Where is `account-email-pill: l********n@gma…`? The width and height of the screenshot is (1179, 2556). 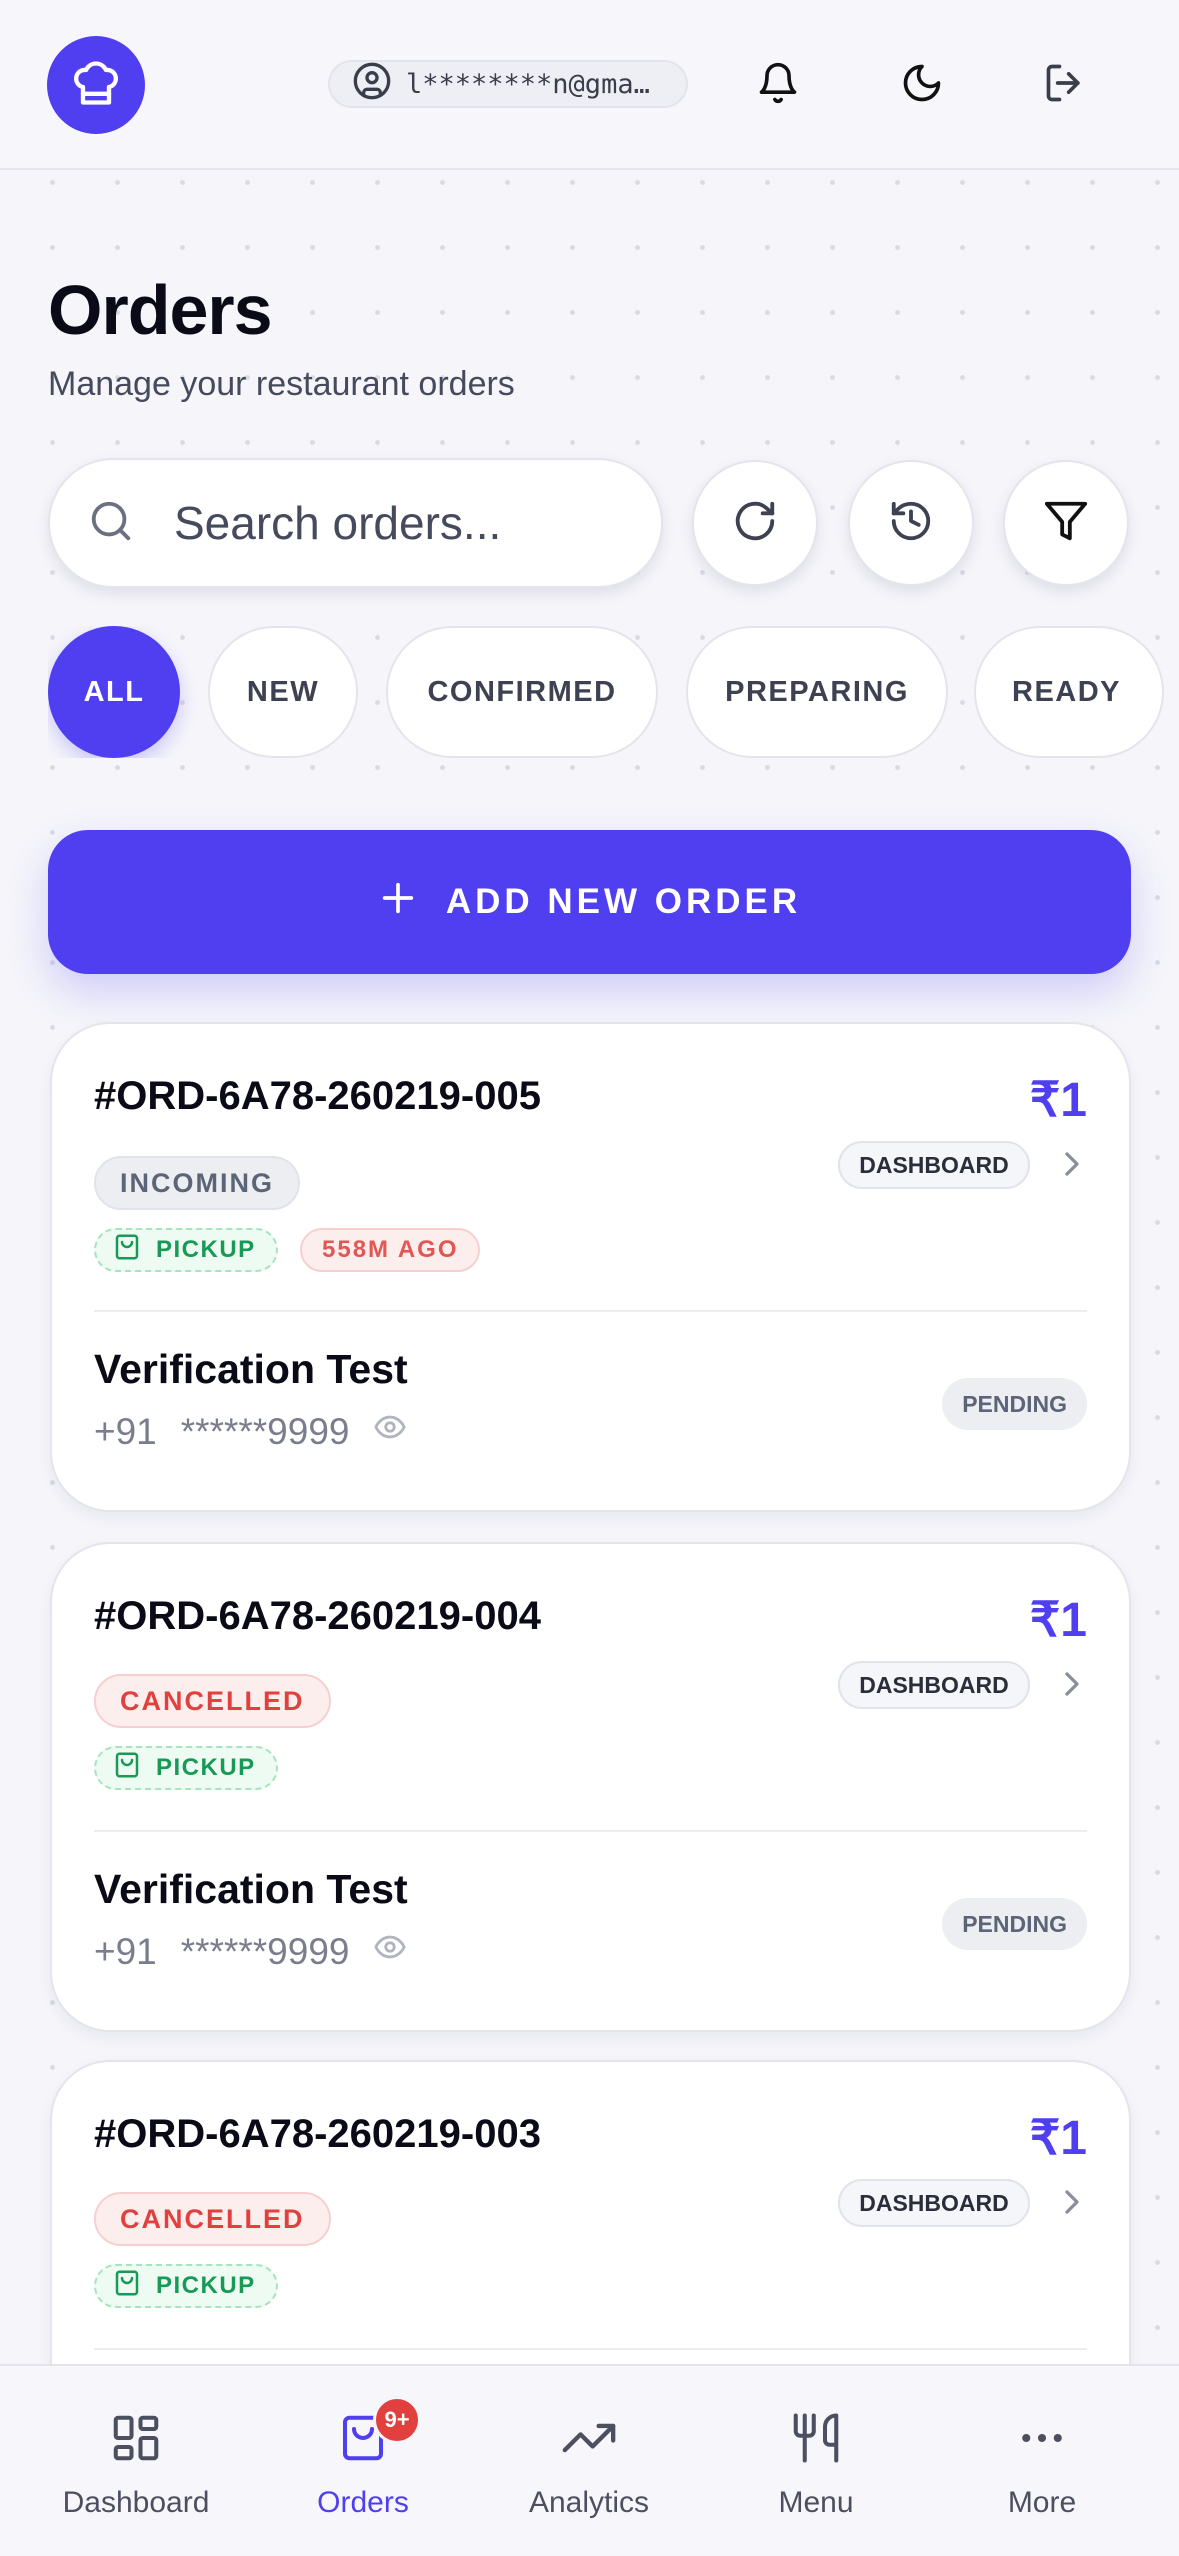
account-email-pill: l********n@gma… is located at coordinates (508, 84).